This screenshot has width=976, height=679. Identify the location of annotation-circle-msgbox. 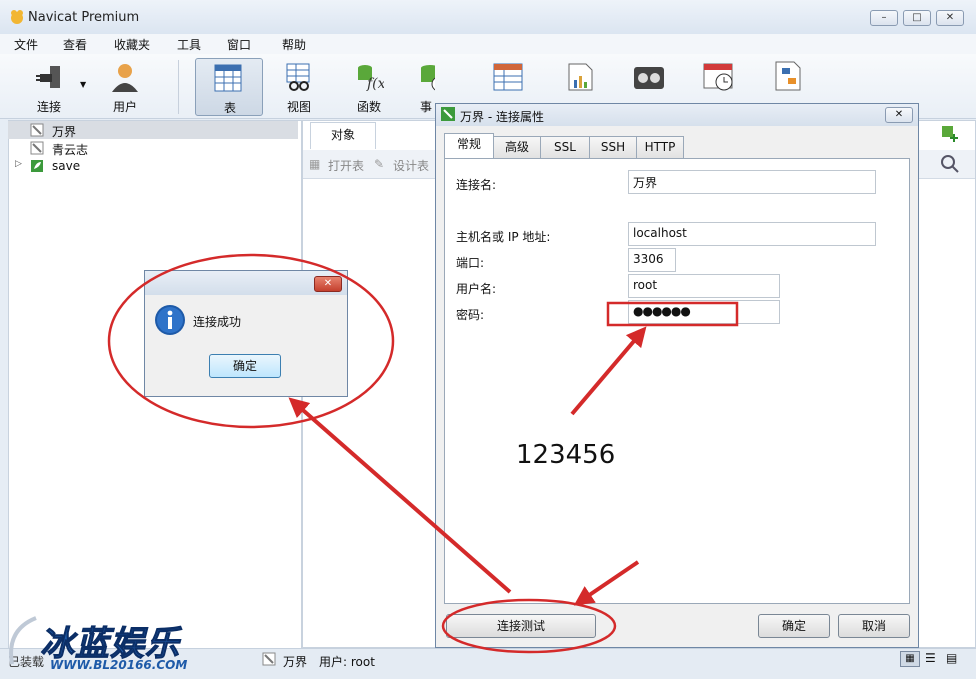
(251, 341).